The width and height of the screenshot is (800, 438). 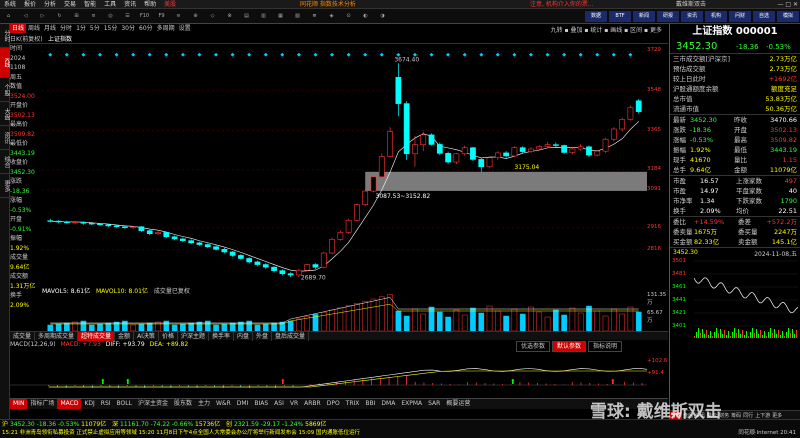 What do you see at coordinates (787, 4) in the screenshot?
I see `window-controls: — □ ✕` at bounding box center [787, 4].